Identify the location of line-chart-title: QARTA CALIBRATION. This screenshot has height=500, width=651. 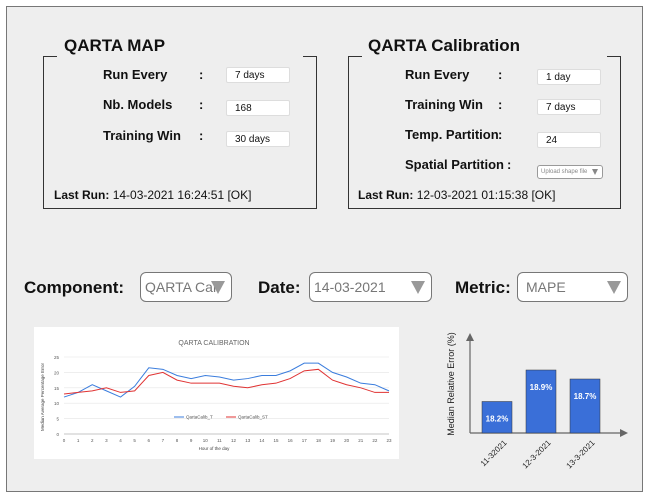
(213, 343).